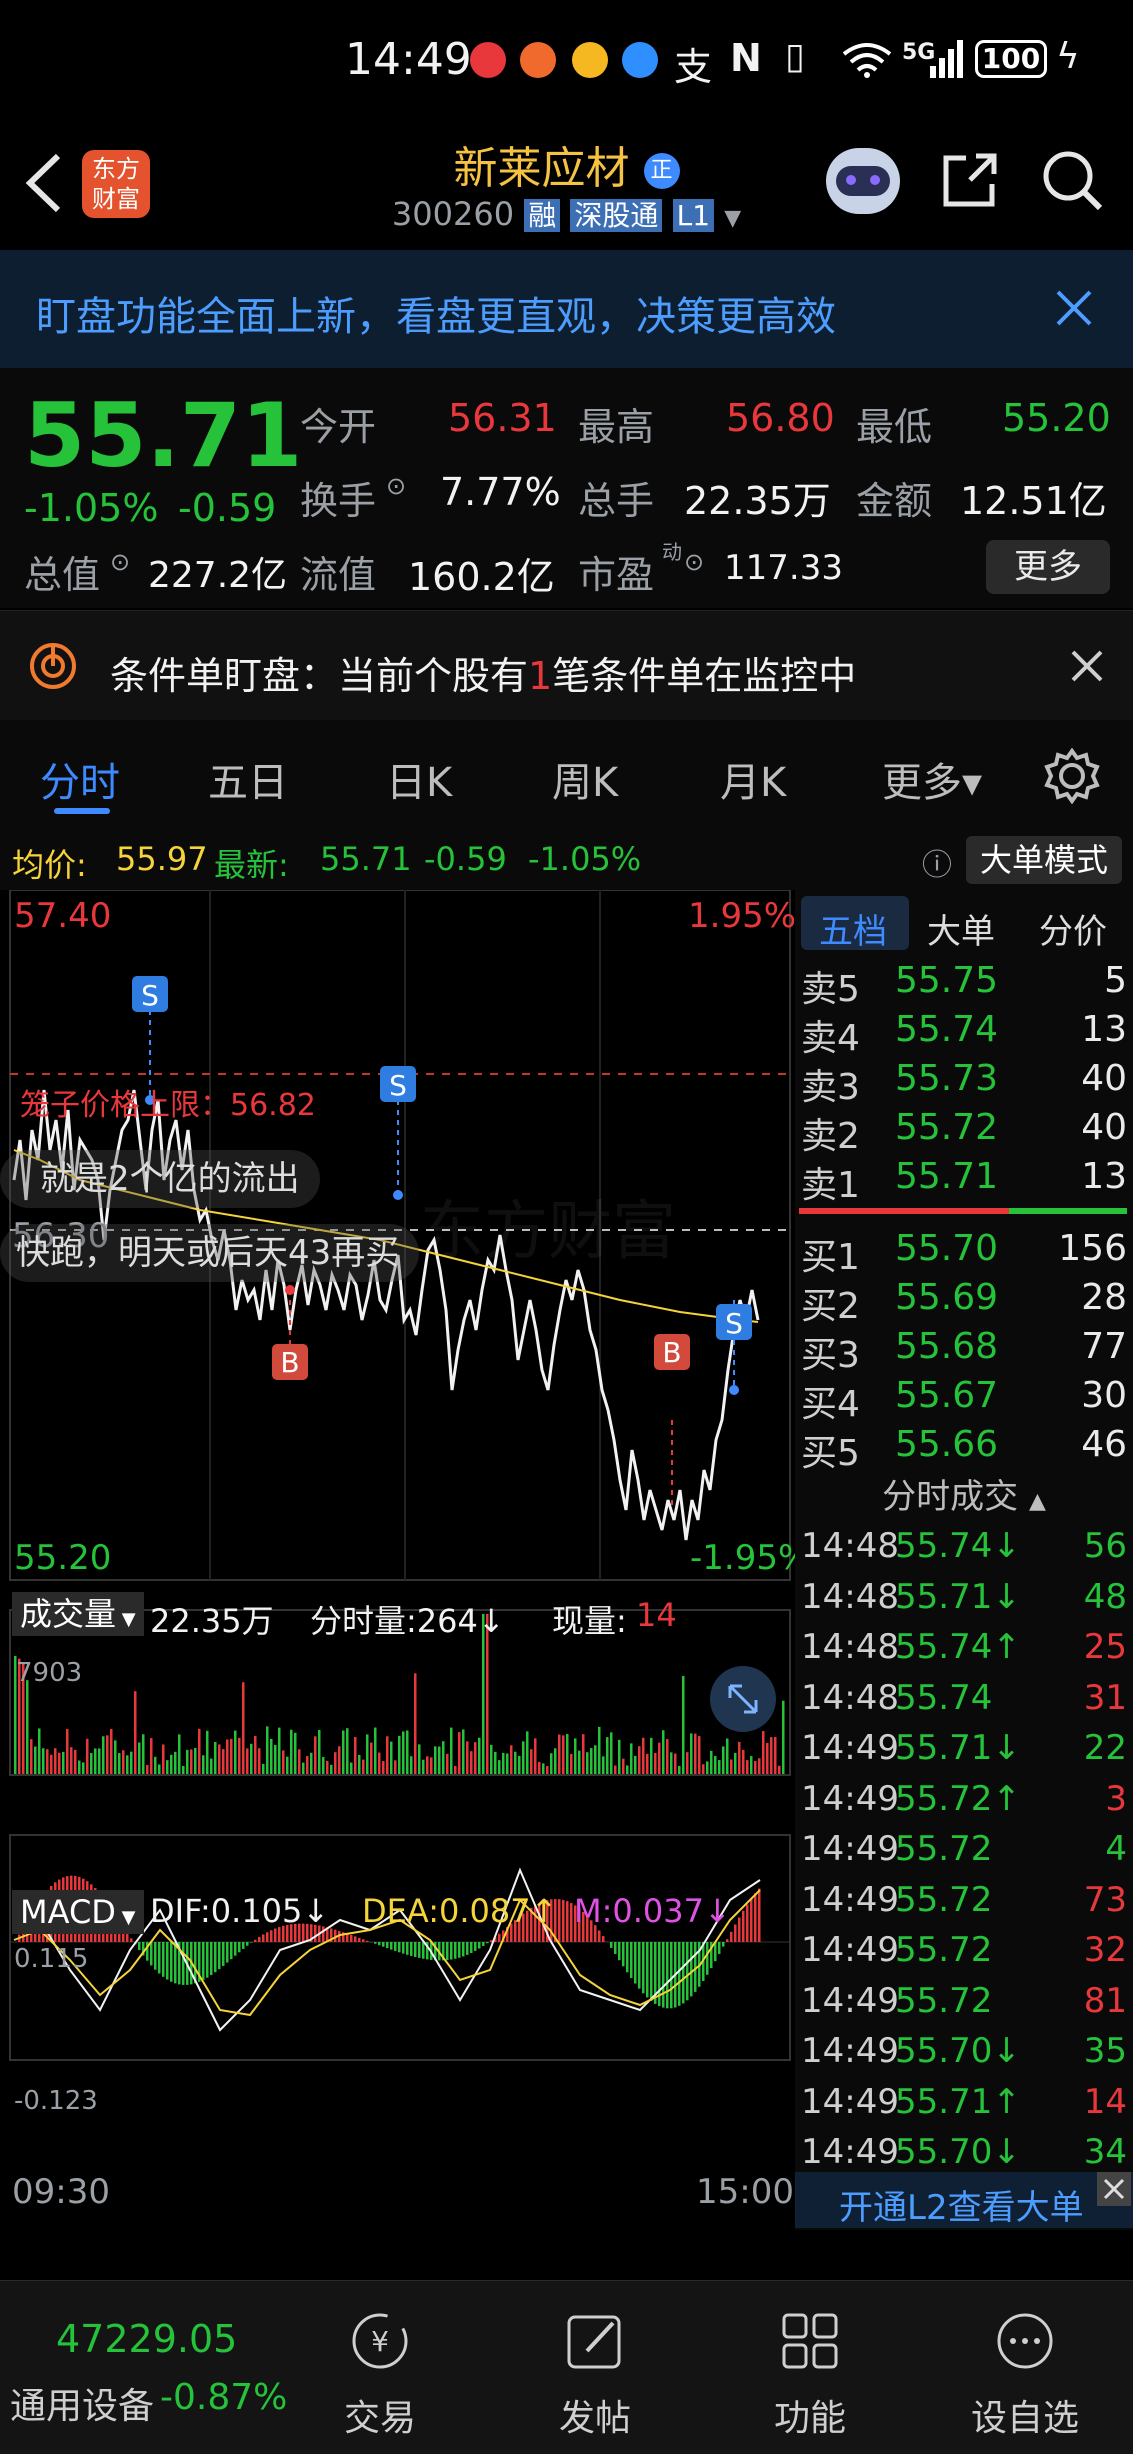 Image resolution: width=1133 pixels, height=2454 pixels. Describe the element at coordinates (419, 779) in the screenshot. I see `tab-daily-k: 日K` at that location.